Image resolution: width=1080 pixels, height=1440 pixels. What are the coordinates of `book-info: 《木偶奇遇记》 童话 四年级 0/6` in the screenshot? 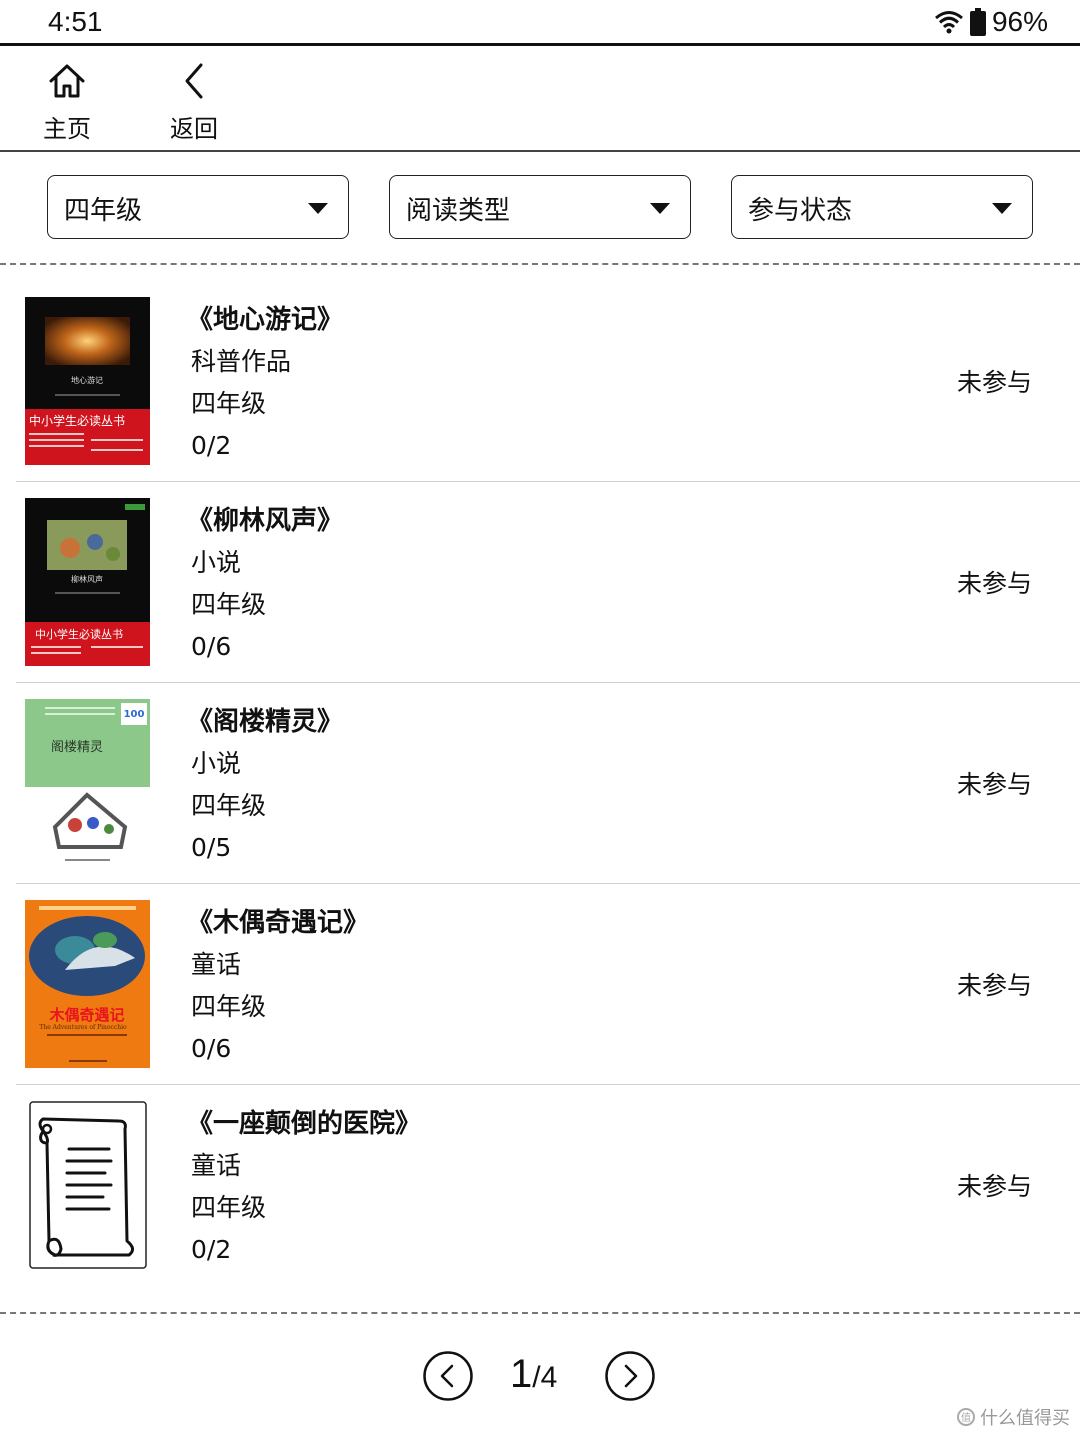 It's located at (278, 986).